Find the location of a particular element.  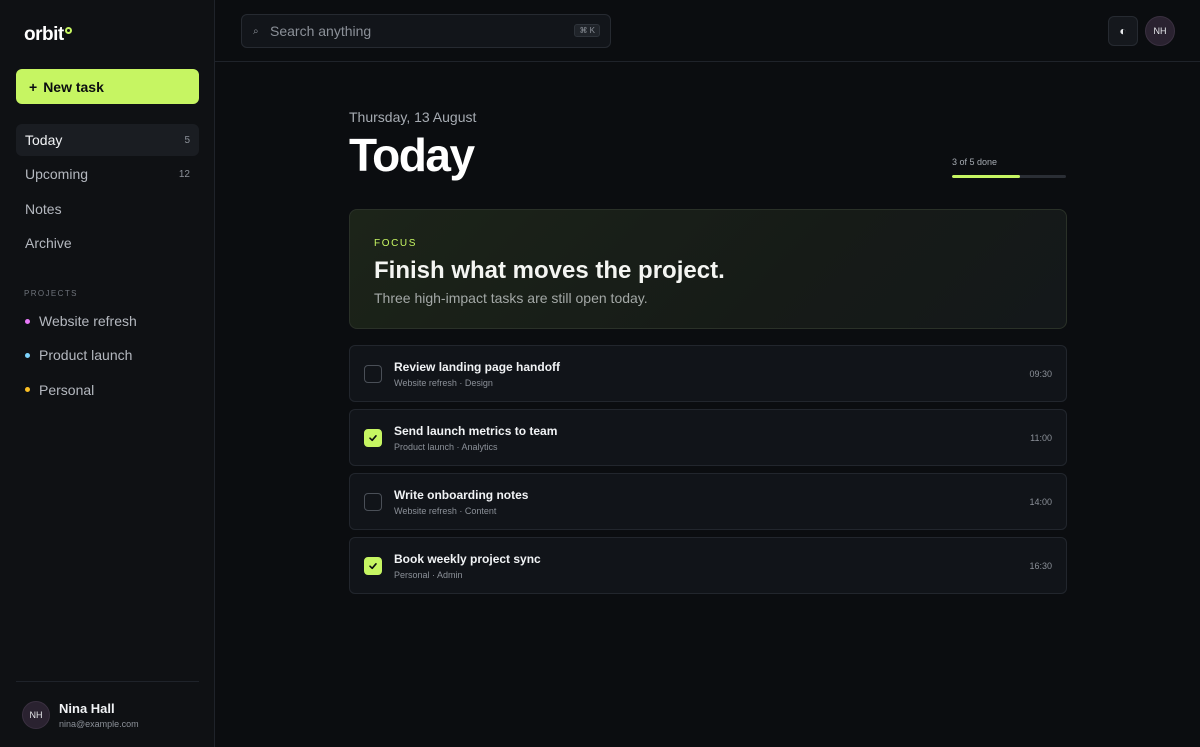

project-list: Website refresh Product launch Personal is located at coordinates (107, 355).